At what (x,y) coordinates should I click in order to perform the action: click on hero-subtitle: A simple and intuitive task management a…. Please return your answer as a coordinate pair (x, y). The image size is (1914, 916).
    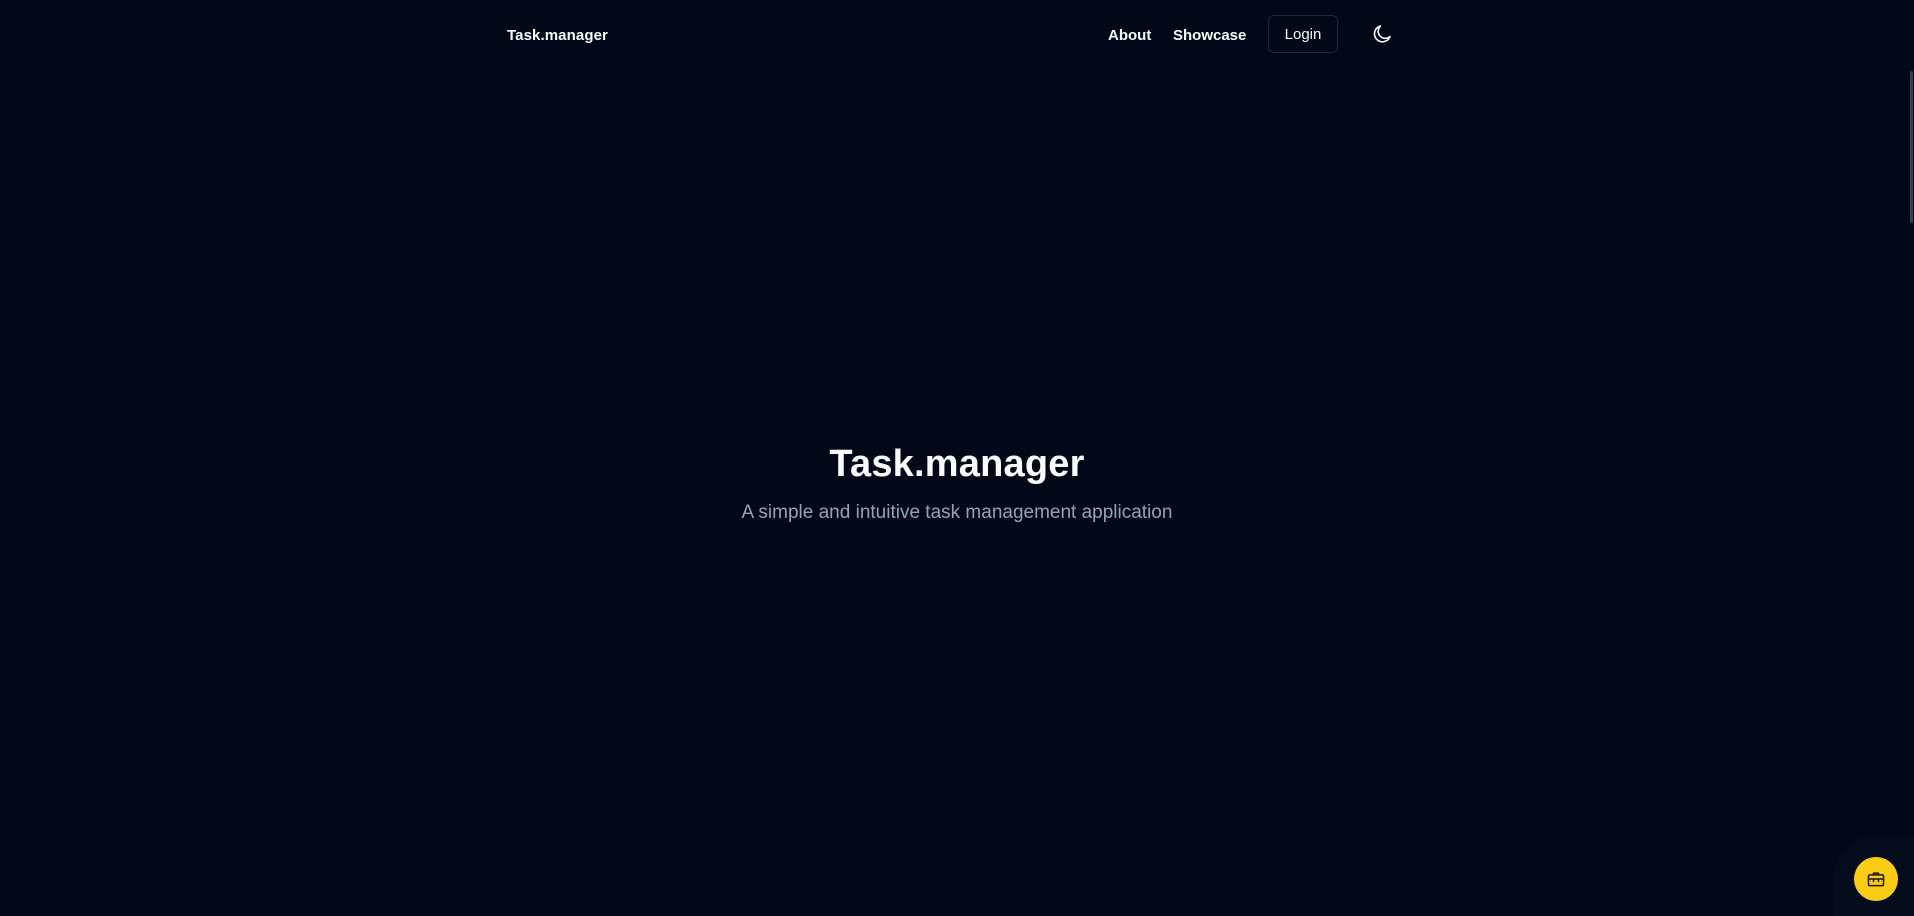
    Looking at the image, I should click on (957, 512).